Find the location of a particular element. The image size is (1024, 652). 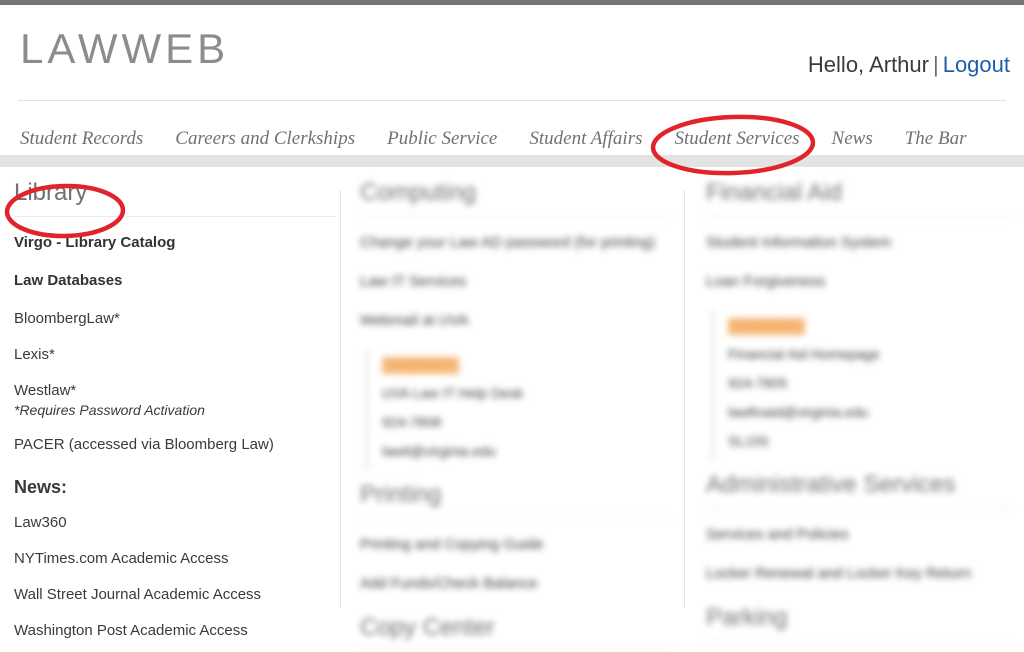

link-law360: Law360 is located at coordinates (175, 523).